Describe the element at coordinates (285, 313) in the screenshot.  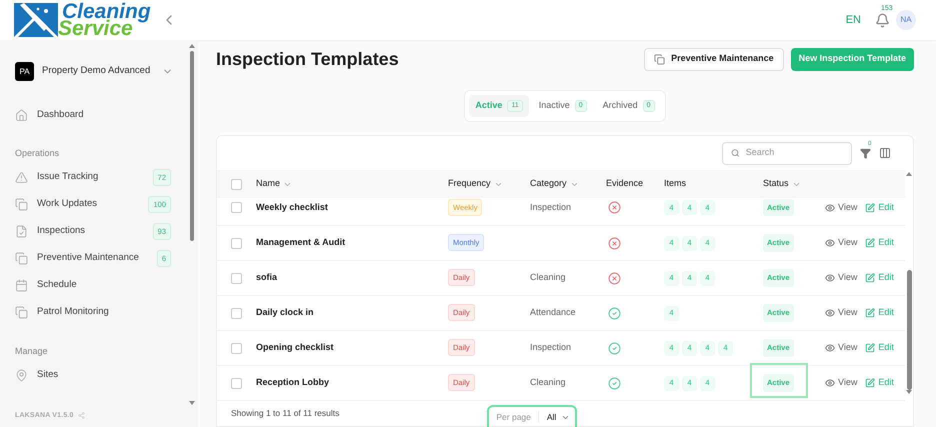
I see `template-name: Daily clock in` at that location.